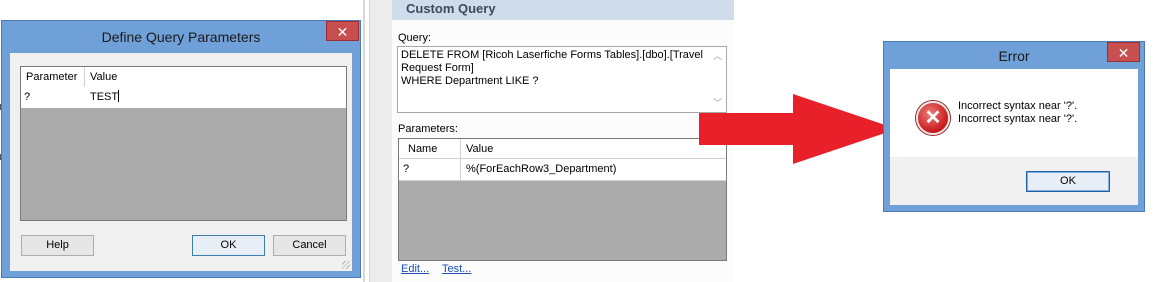 The height and width of the screenshot is (282, 1164). Describe the element at coordinates (437, 68) in the screenshot. I see `query-line: Request Form]` at that location.